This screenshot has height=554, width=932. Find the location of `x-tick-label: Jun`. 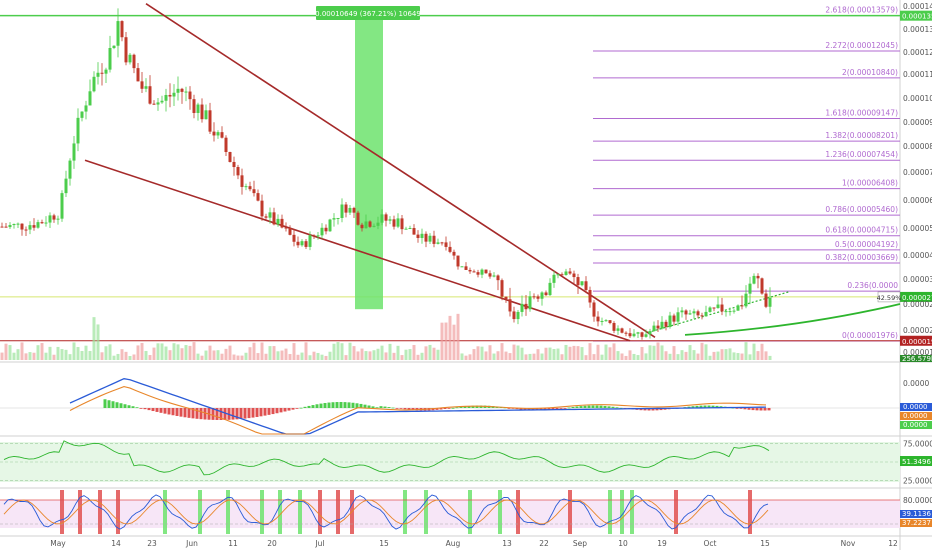

x-tick-label: Jun is located at coordinates (191, 543).